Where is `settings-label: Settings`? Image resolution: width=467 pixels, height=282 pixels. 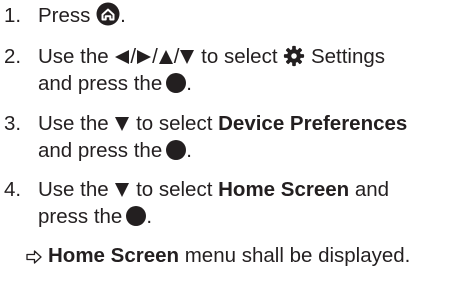
settings-label: Settings is located at coordinates (348, 56).